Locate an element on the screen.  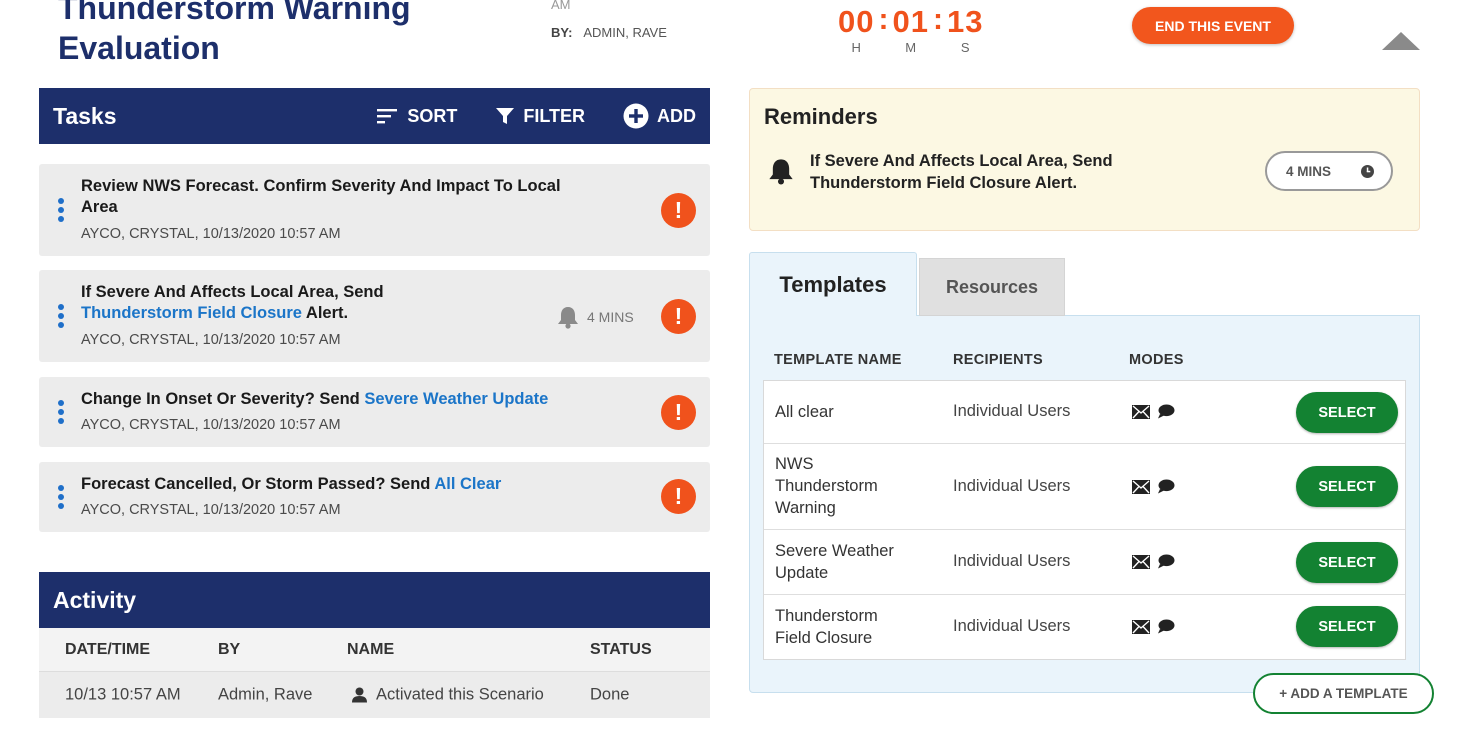
col-name: NAME is located at coordinates (371, 649).